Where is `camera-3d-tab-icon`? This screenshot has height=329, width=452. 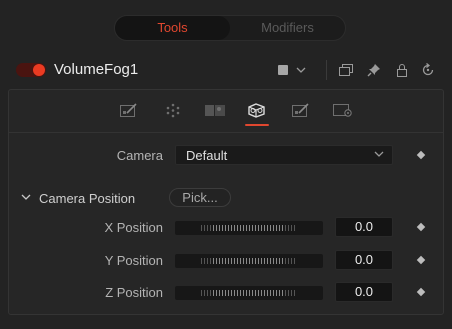
camera-3d-tab-icon is located at coordinates (257, 112).